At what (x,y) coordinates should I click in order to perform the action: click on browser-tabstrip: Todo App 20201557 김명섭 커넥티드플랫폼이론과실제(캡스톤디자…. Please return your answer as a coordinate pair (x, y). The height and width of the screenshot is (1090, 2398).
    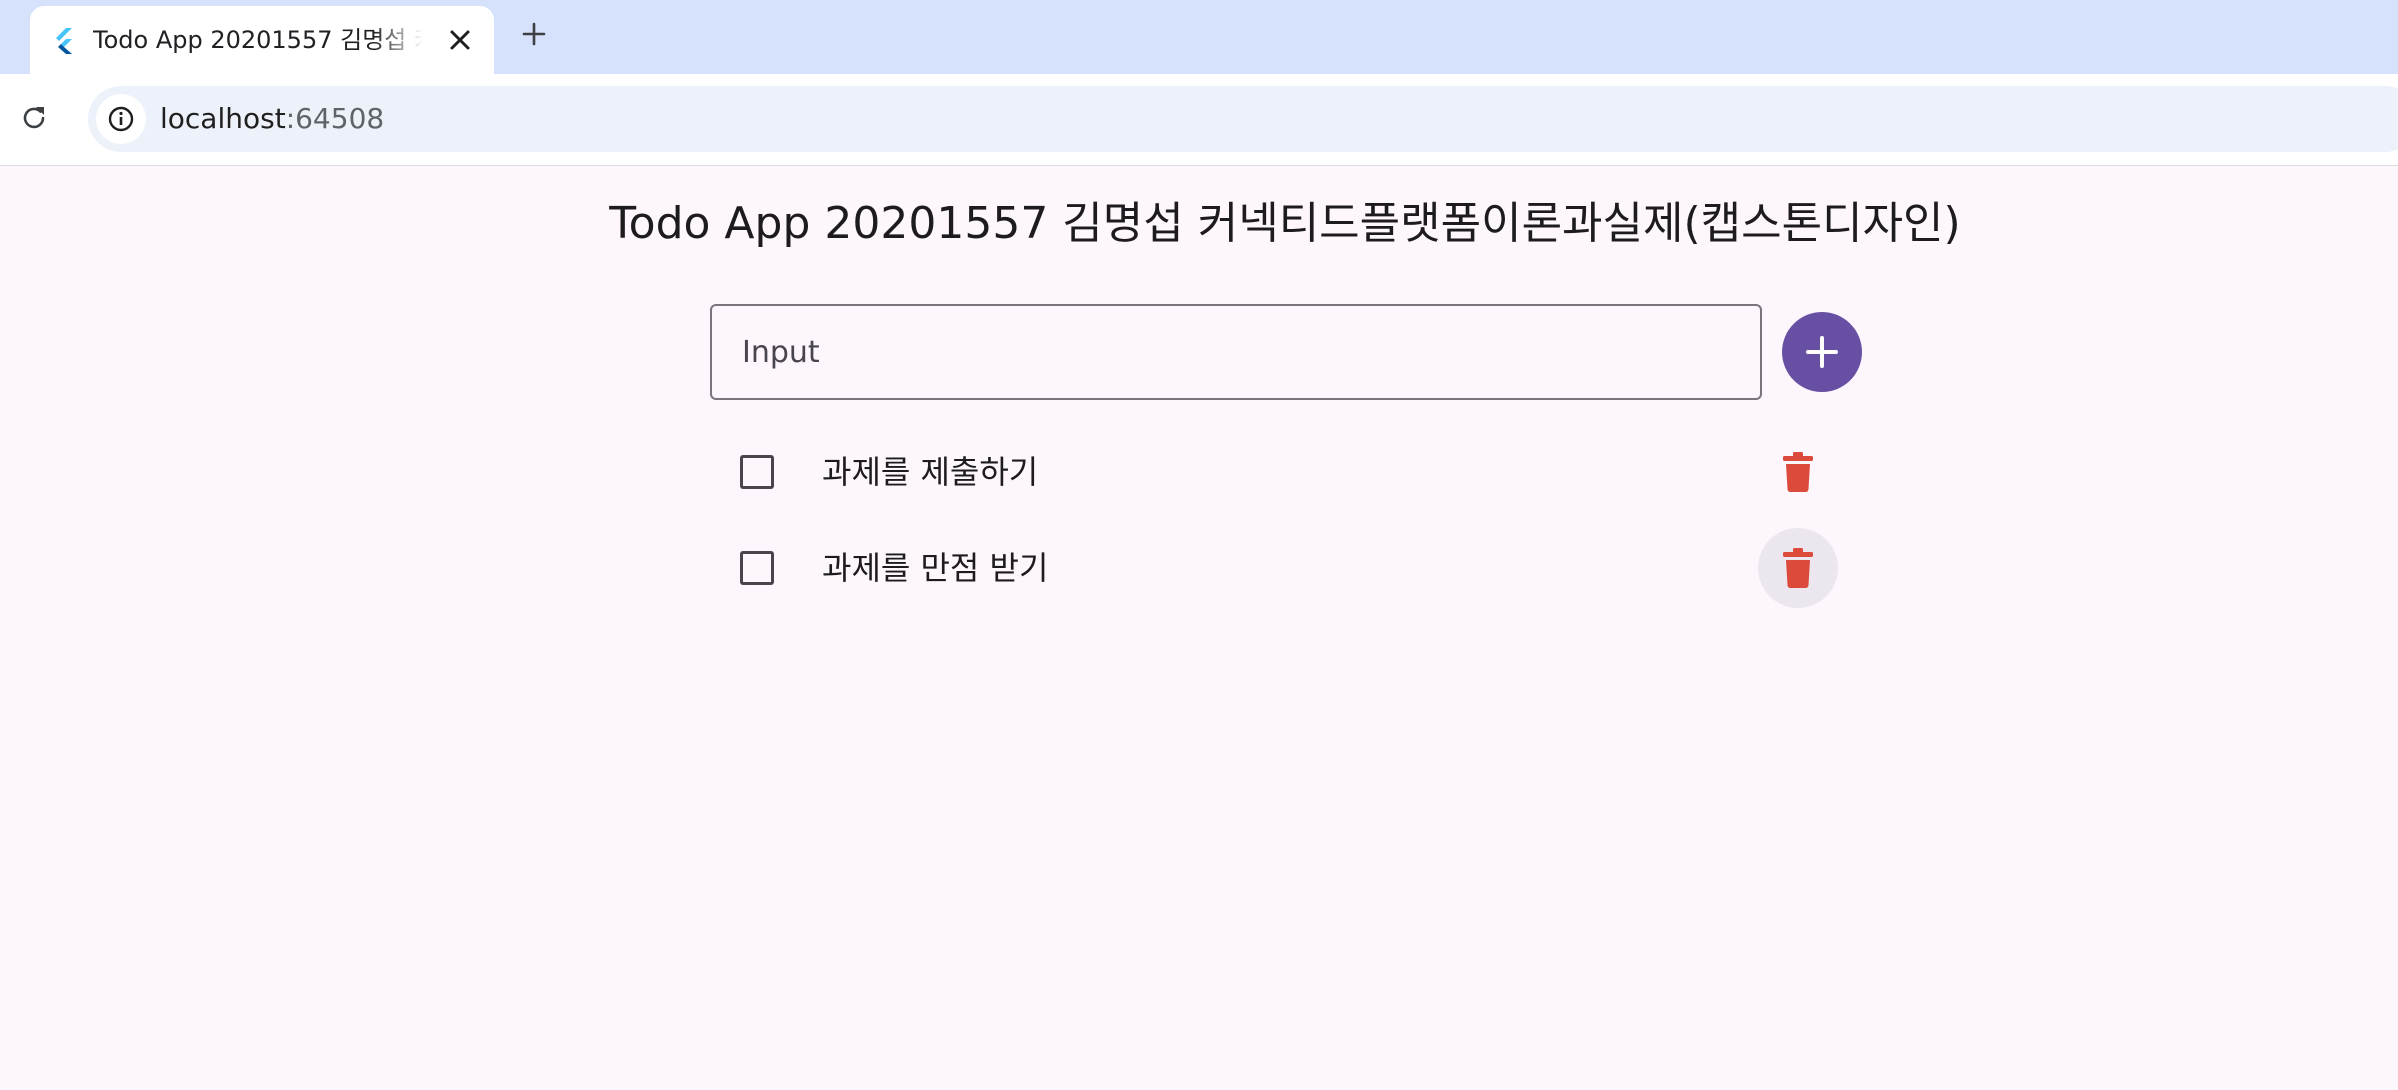
    Looking at the image, I should click on (1199, 37).